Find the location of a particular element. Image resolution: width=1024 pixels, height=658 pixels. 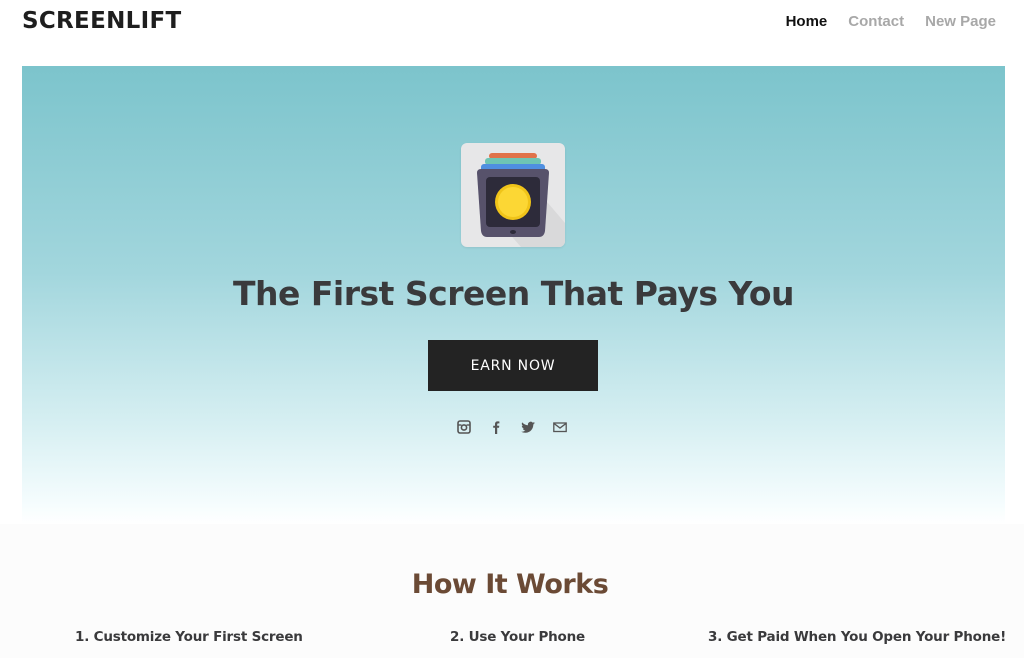

main-nav: Home Contact New Page is located at coordinates (891, 21).